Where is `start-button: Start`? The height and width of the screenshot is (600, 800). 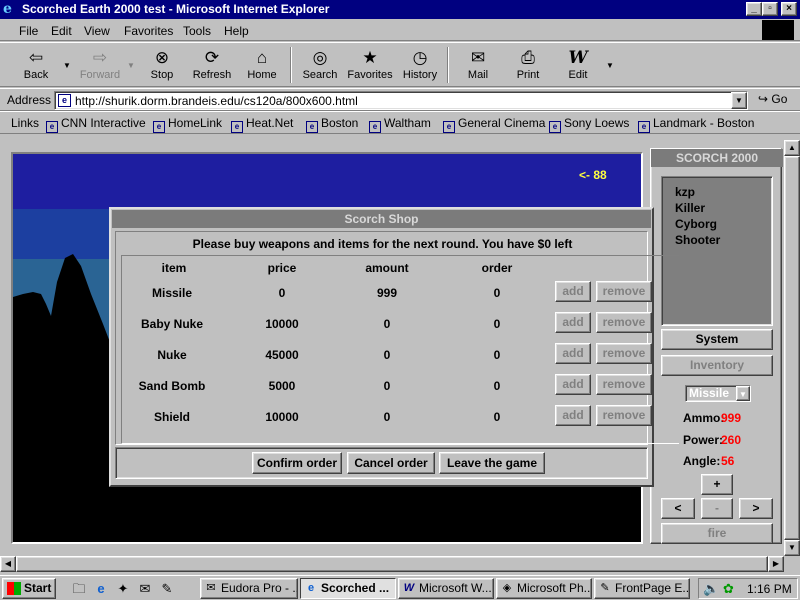 start-button: Start is located at coordinates (29, 588).